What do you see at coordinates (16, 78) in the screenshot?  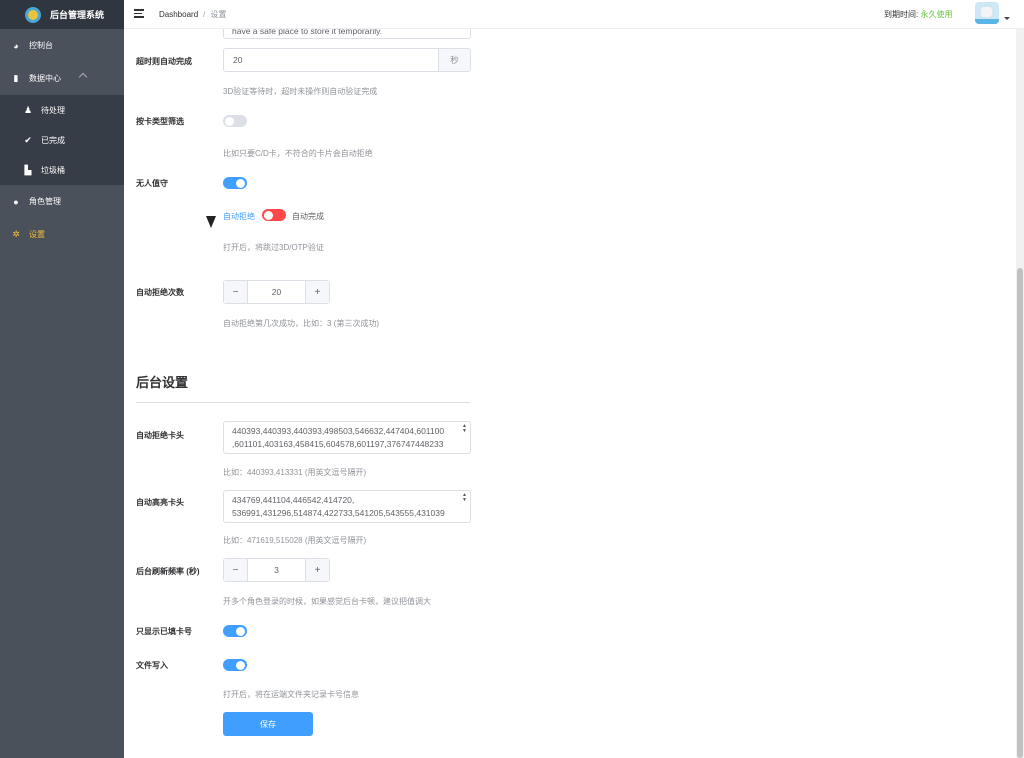 I see `bar-chart-icon: ▮` at bounding box center [16, 78].